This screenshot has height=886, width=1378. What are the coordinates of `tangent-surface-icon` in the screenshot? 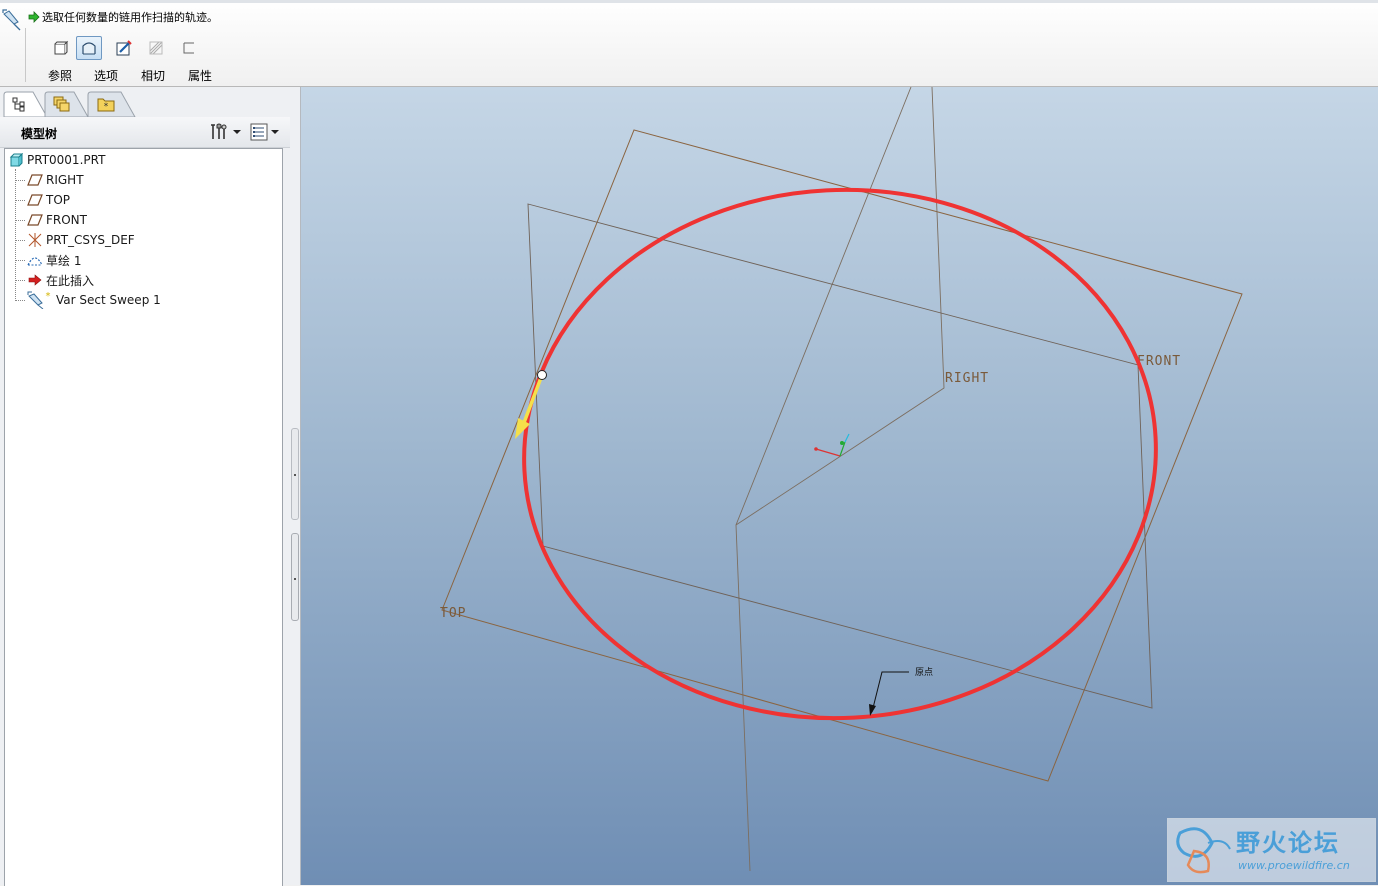 It's located at (156, 48).